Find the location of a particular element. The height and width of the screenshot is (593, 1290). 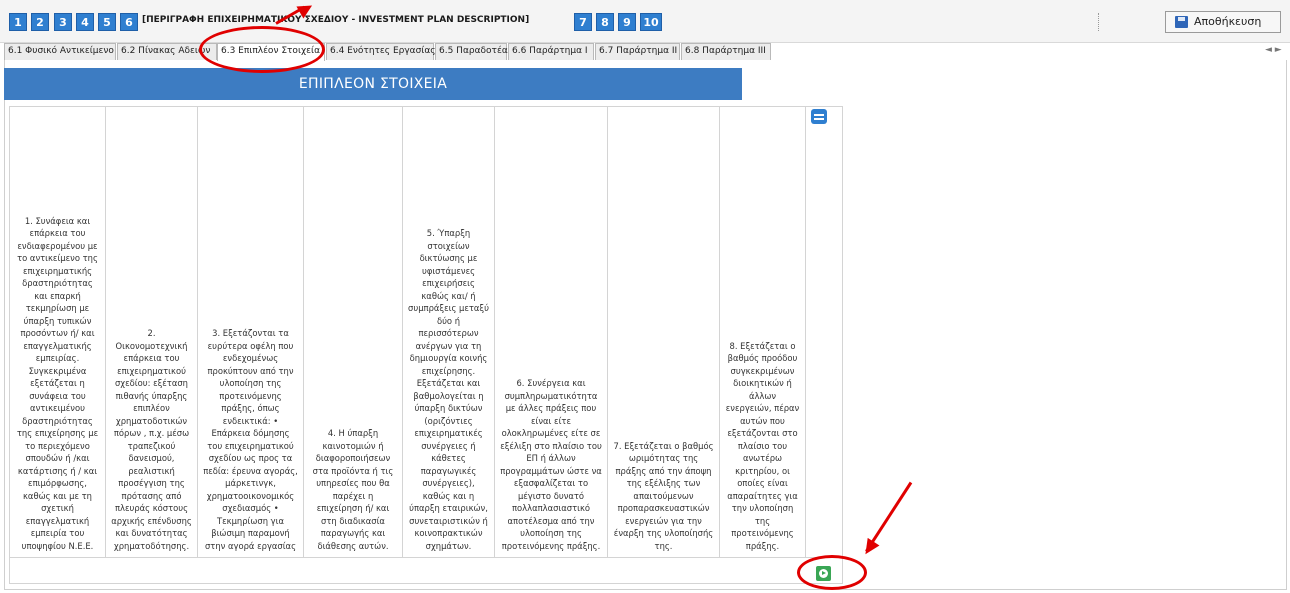

edit-row-icon is located at coordinates (819, 116).